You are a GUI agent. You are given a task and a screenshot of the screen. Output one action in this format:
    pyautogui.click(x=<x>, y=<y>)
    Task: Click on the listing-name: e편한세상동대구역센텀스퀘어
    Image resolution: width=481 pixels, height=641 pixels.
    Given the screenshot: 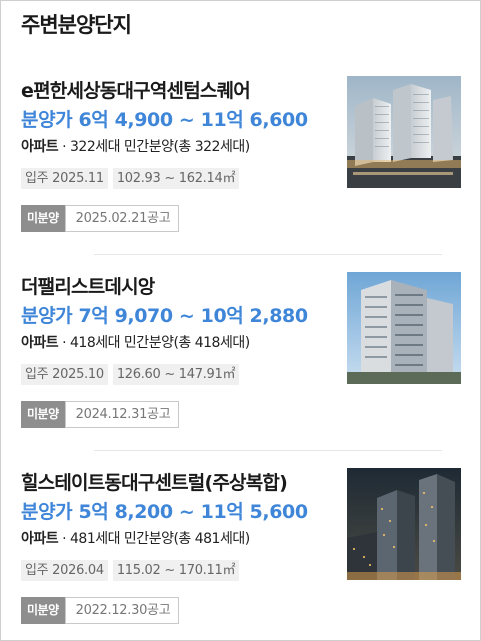 What is the action you would take?
    pyautogui.click(x=136, y=89)
    